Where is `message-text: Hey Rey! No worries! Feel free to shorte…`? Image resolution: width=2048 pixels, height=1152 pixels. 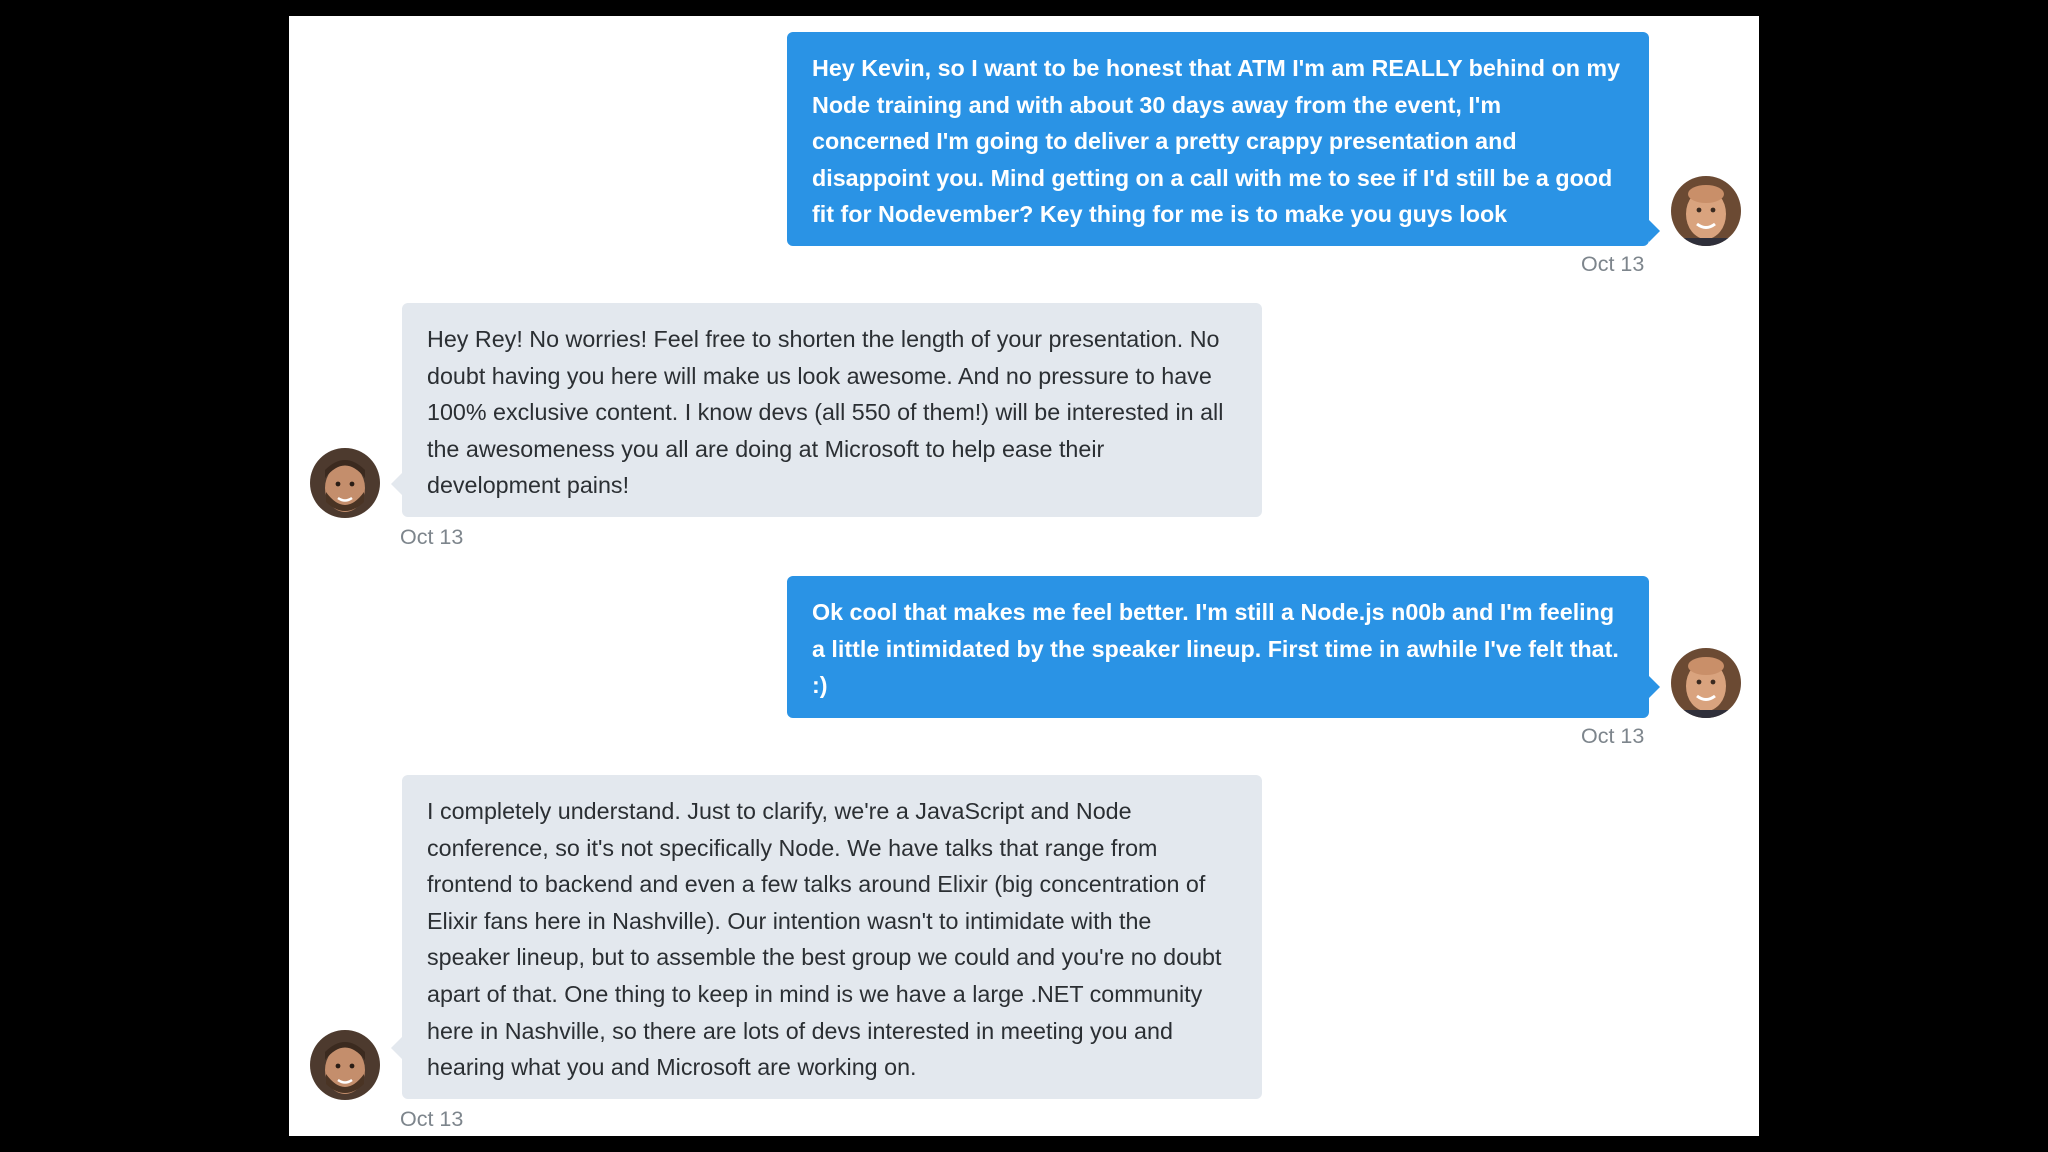 message-text: Hey Rey! No worries! Feel free to shorte… is located at coordinates (825, 412).